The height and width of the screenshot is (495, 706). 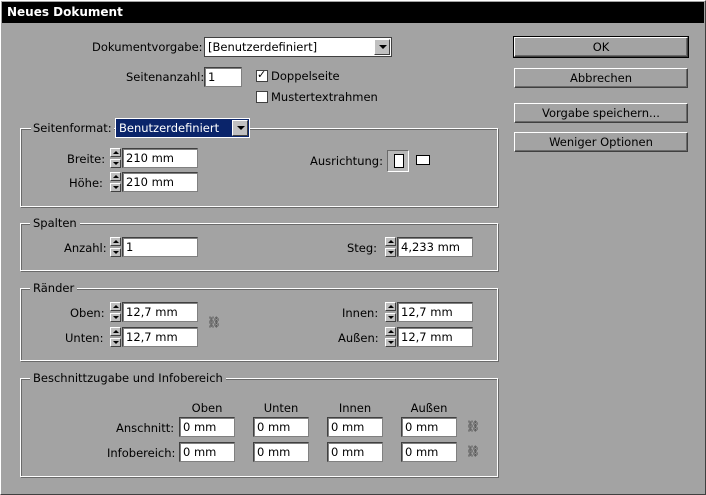 What do you see at coordinates (207, 408) in the screenshot?
I see `bleed-col-top: Oben` at bounding box center [207, 408].